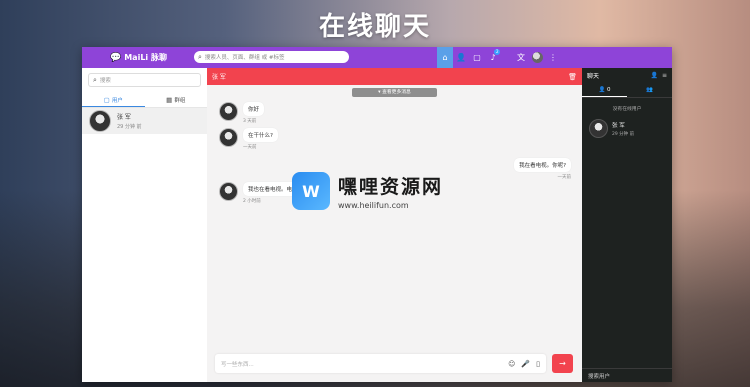 The width and height of the screenshot is (750, 387). I want to click on send-button: →, so click(562, 363).